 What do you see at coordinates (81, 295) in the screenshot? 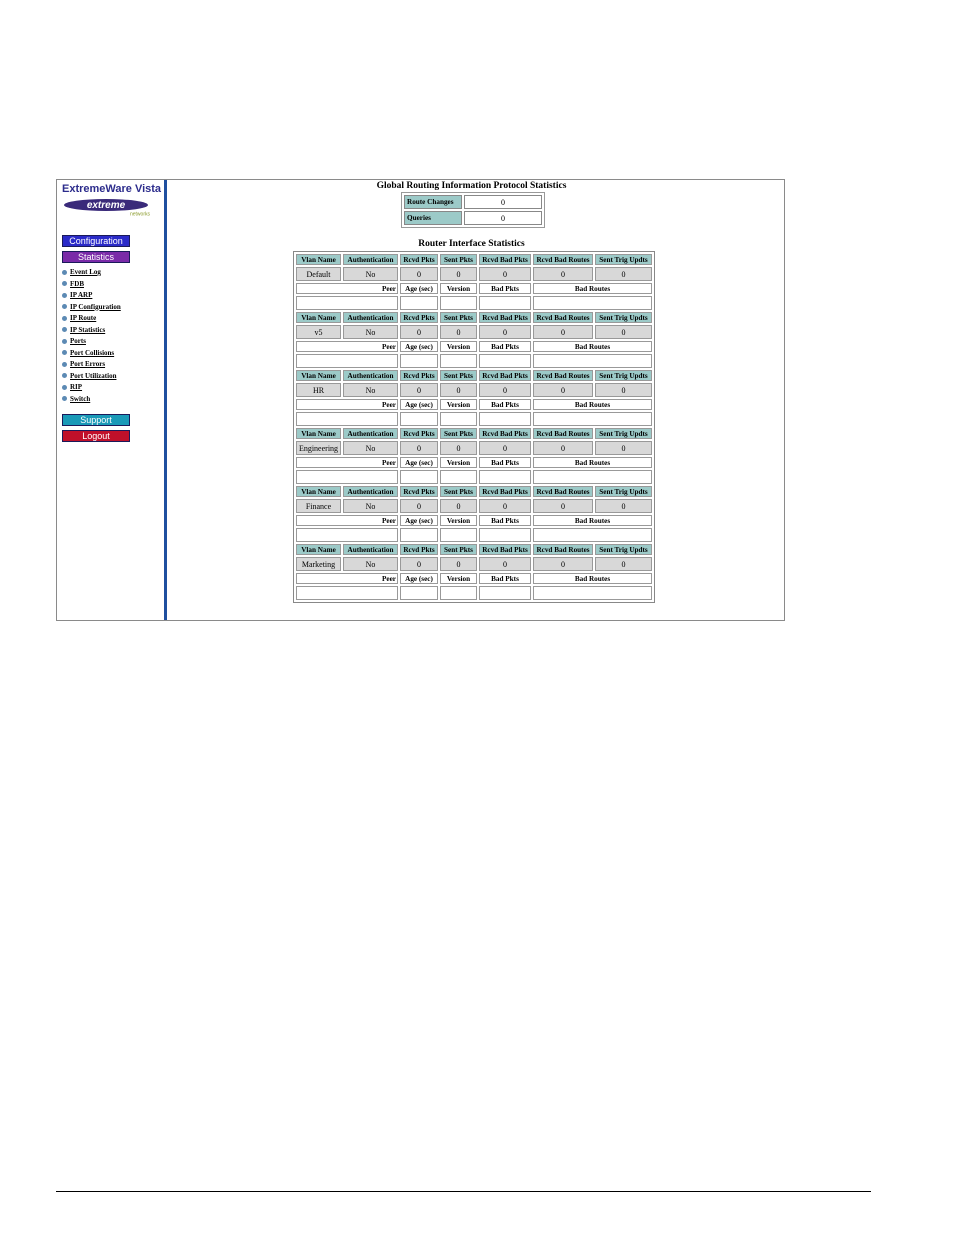
I see `nav-link: IP ARP` at bounding box center [81, 295].